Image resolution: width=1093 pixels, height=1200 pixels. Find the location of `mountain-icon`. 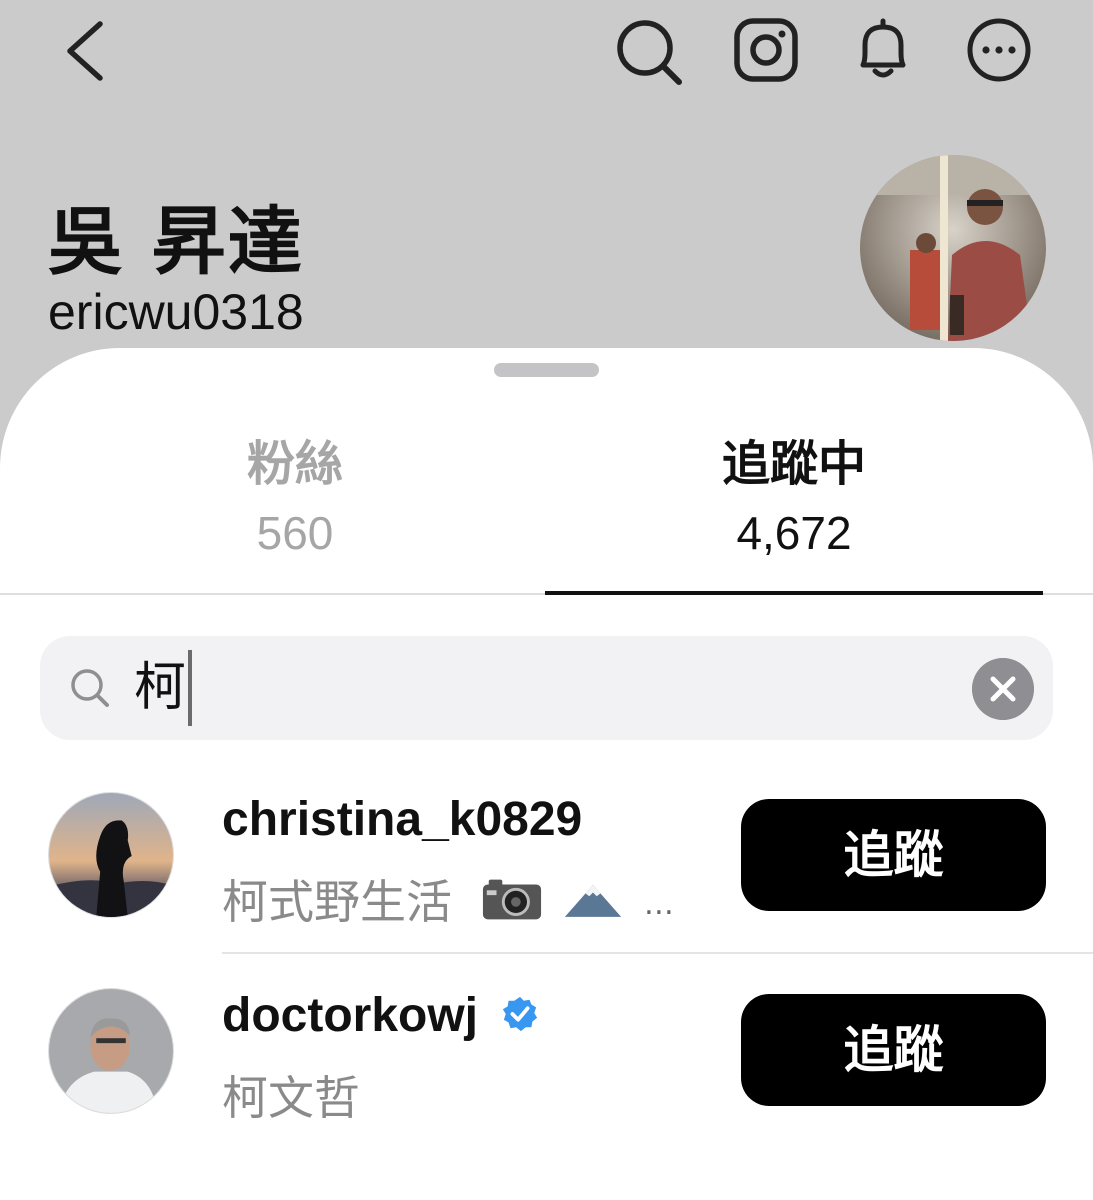

mountain-icon is located at coordinates (593, 900).